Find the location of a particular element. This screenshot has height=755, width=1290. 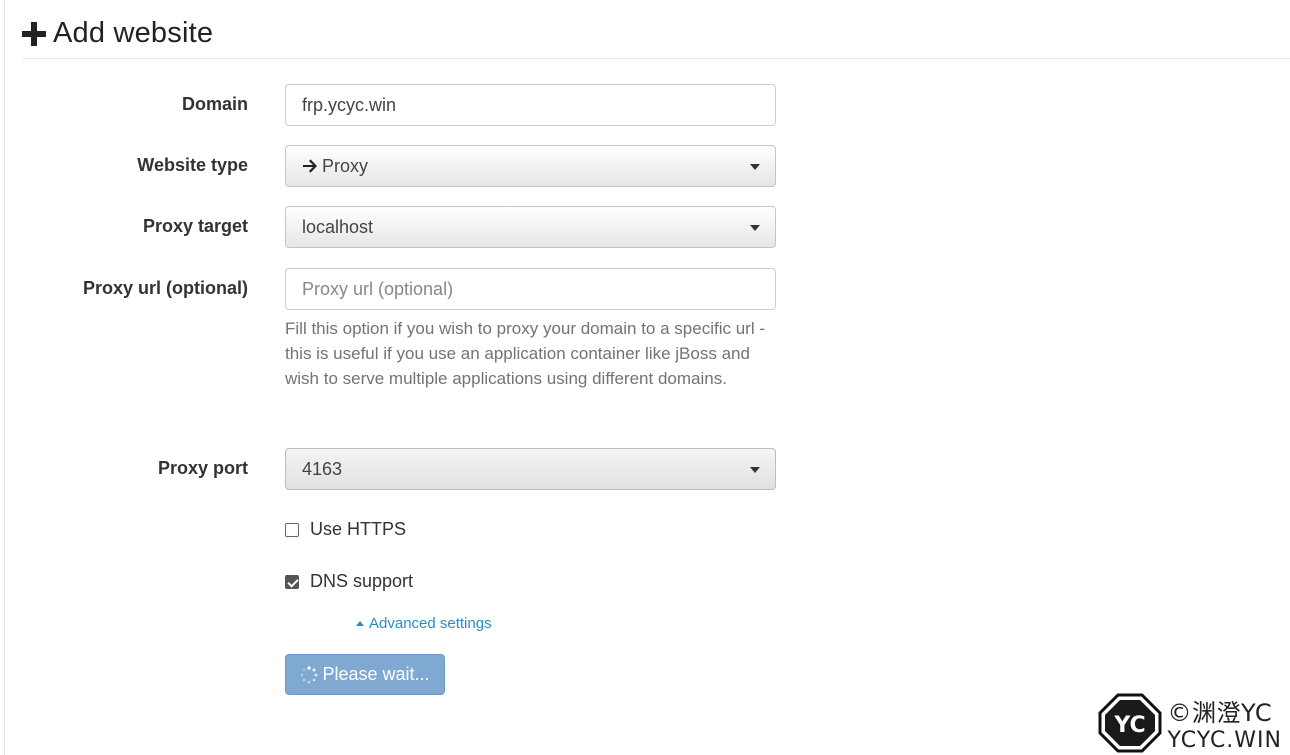

website-type-select: Proxy is located at coordinates (530, 166).